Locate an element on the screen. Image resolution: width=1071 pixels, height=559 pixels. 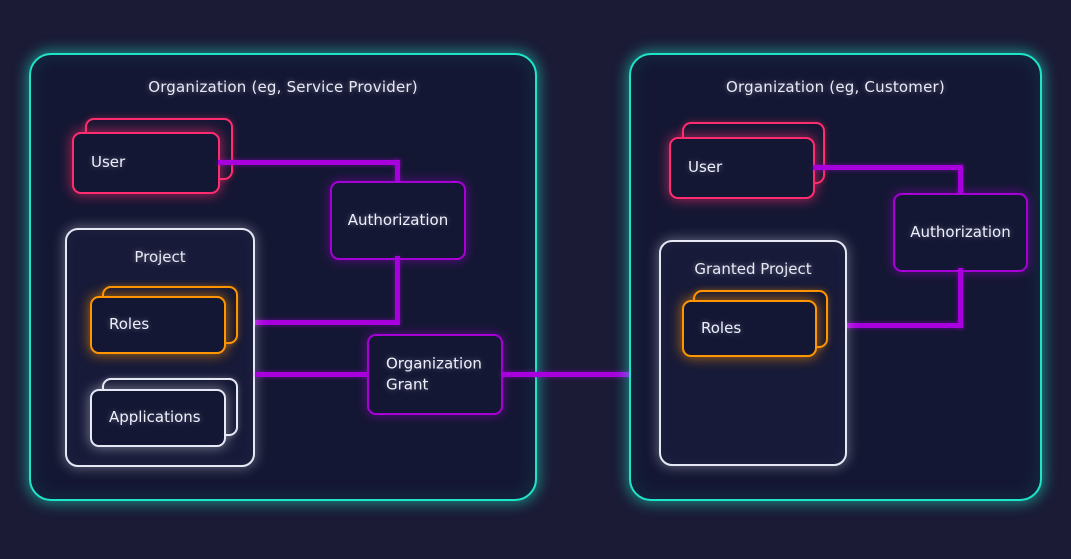
left-applications-card-label: Applications is located at coordinates (155, 417).